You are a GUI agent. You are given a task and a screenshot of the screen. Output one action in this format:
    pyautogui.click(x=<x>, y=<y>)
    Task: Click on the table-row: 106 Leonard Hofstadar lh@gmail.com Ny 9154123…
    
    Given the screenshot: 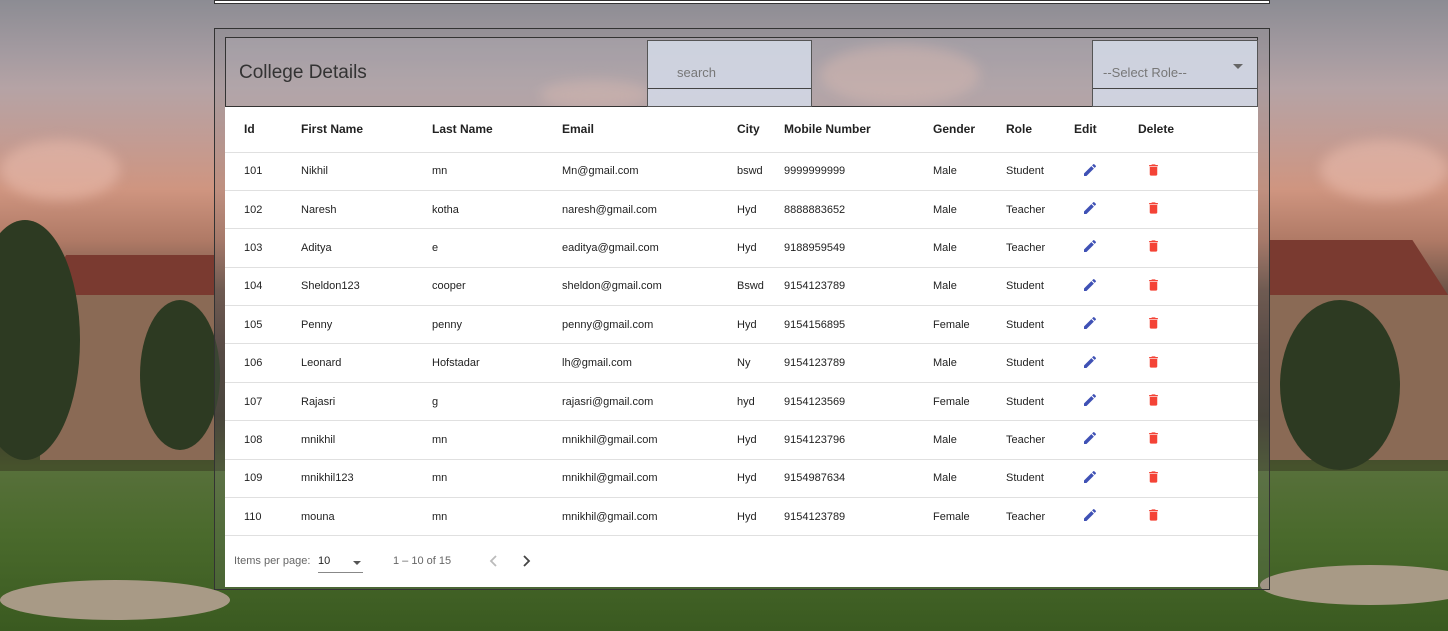 What is the action you would take?
    pyautogui.click(x=741, y=363)
    